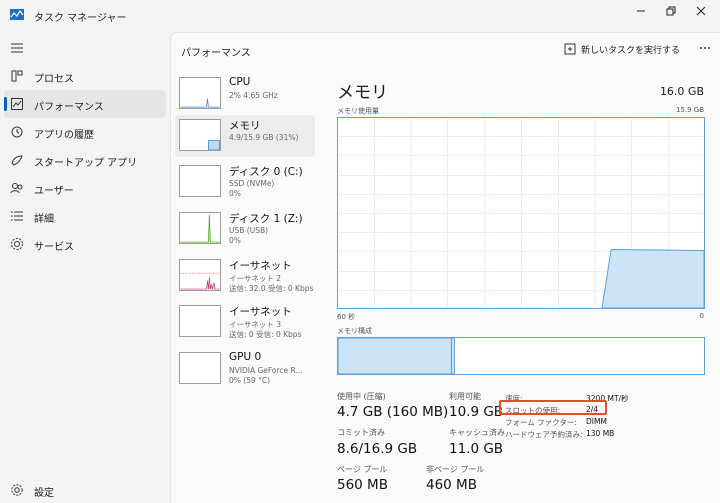  Describe the element at coordinates (476, 412) in the screenshot. I see `available-value: 10.9 GB` at that location.